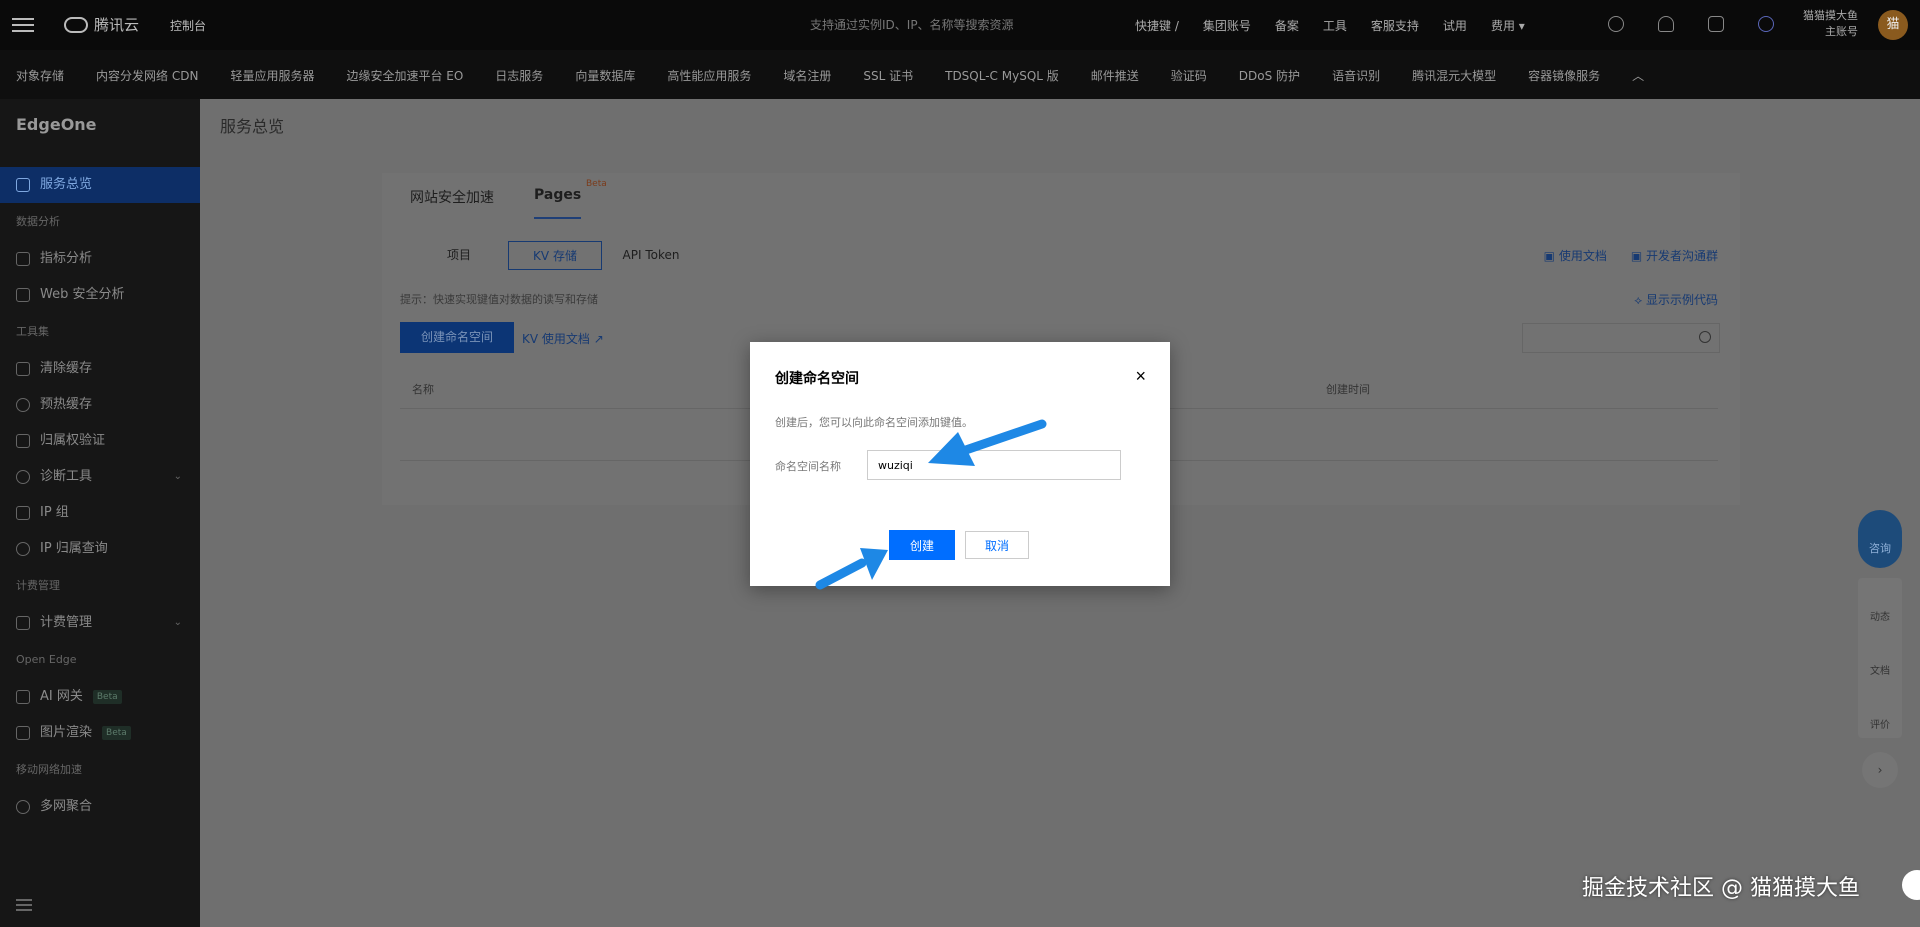 The image size is (1920, 927). I want to click on floating-helper: 咨询 动态 文档 评价 ›, so click(1880, 649).